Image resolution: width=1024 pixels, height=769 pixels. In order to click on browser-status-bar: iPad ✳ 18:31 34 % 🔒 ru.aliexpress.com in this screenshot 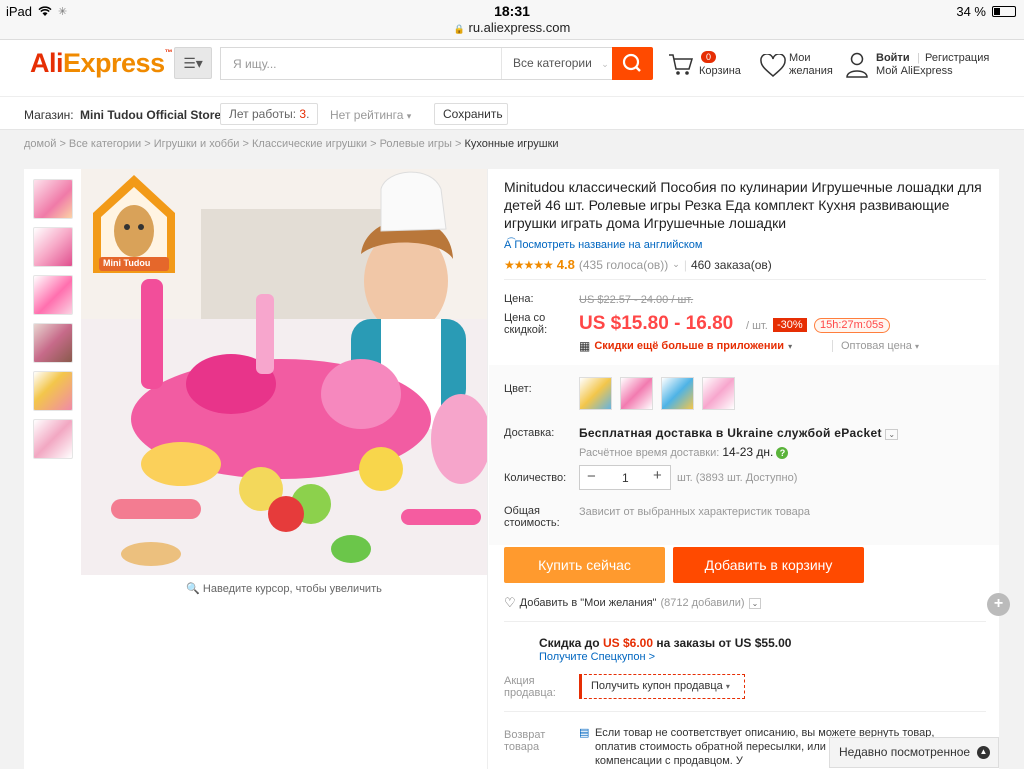, I will do `click(512, 20)`.